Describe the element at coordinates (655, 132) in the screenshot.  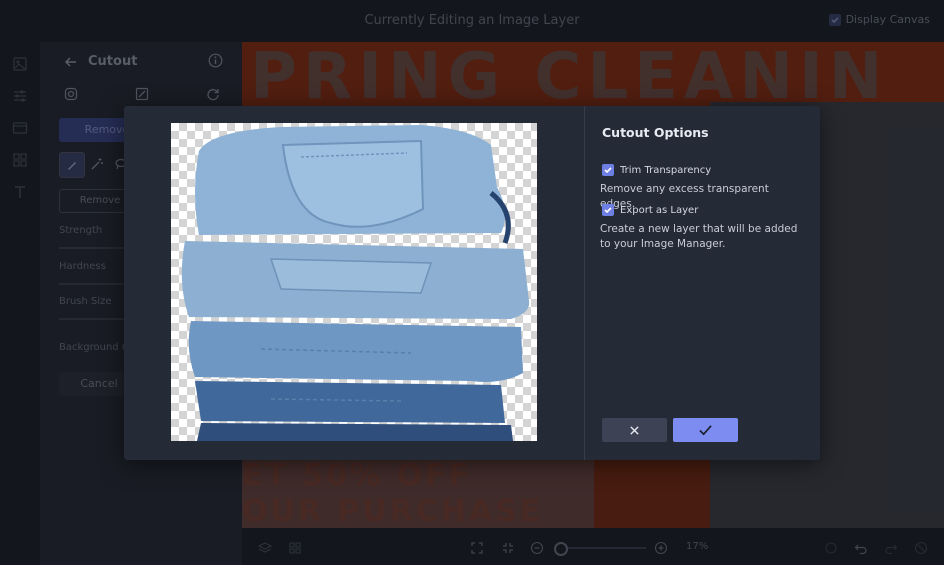
I see `modal-title: Cutout Options` at that location.